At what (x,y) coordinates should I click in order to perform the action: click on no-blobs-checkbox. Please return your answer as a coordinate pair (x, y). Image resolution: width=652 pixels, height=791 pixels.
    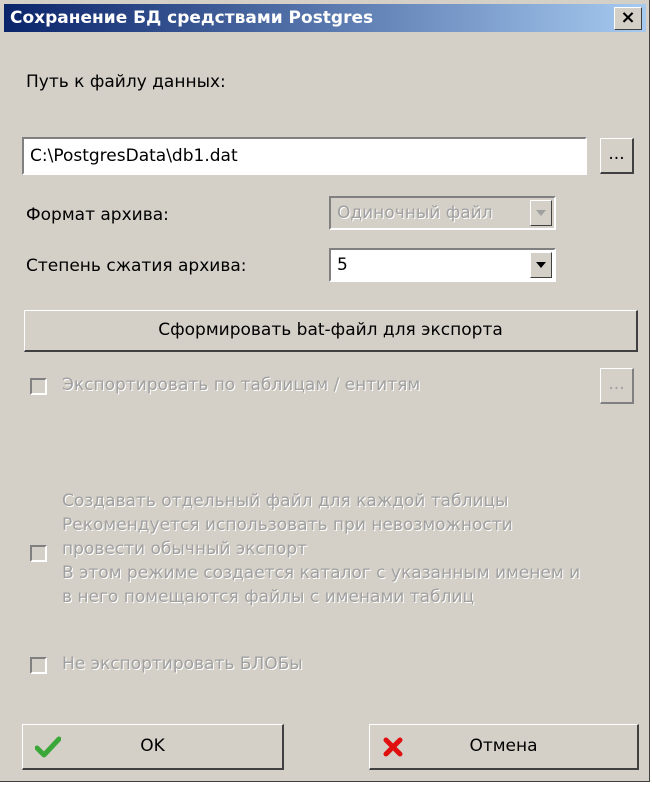
    Looking at the image, I should click on (38, 665).